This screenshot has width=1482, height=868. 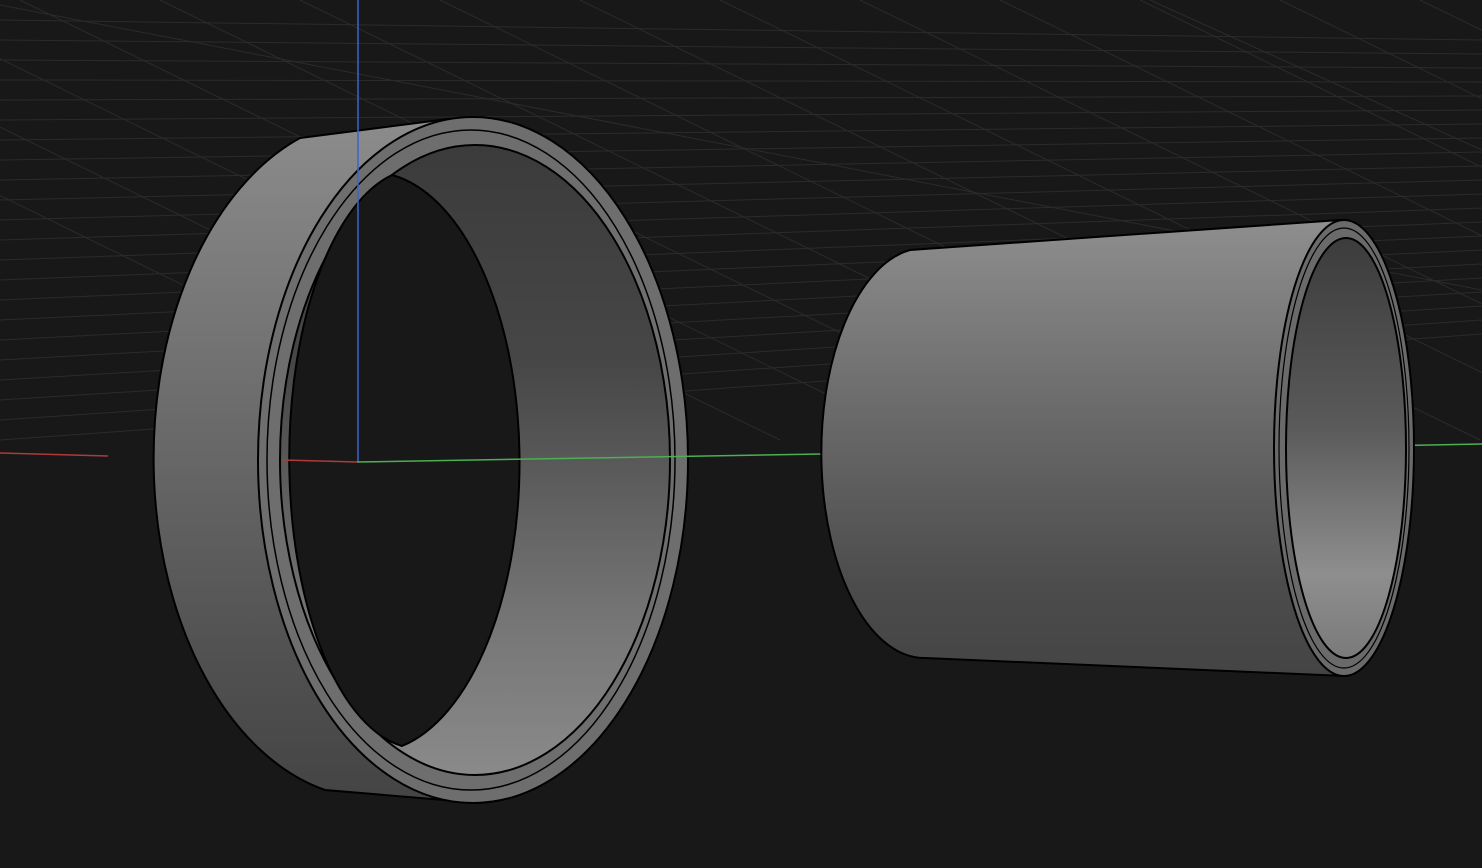 What do you see at coordinates (1346, 448) in the screenshot?
I see `tube-inner-surface` at bounding box center [1346, 448].